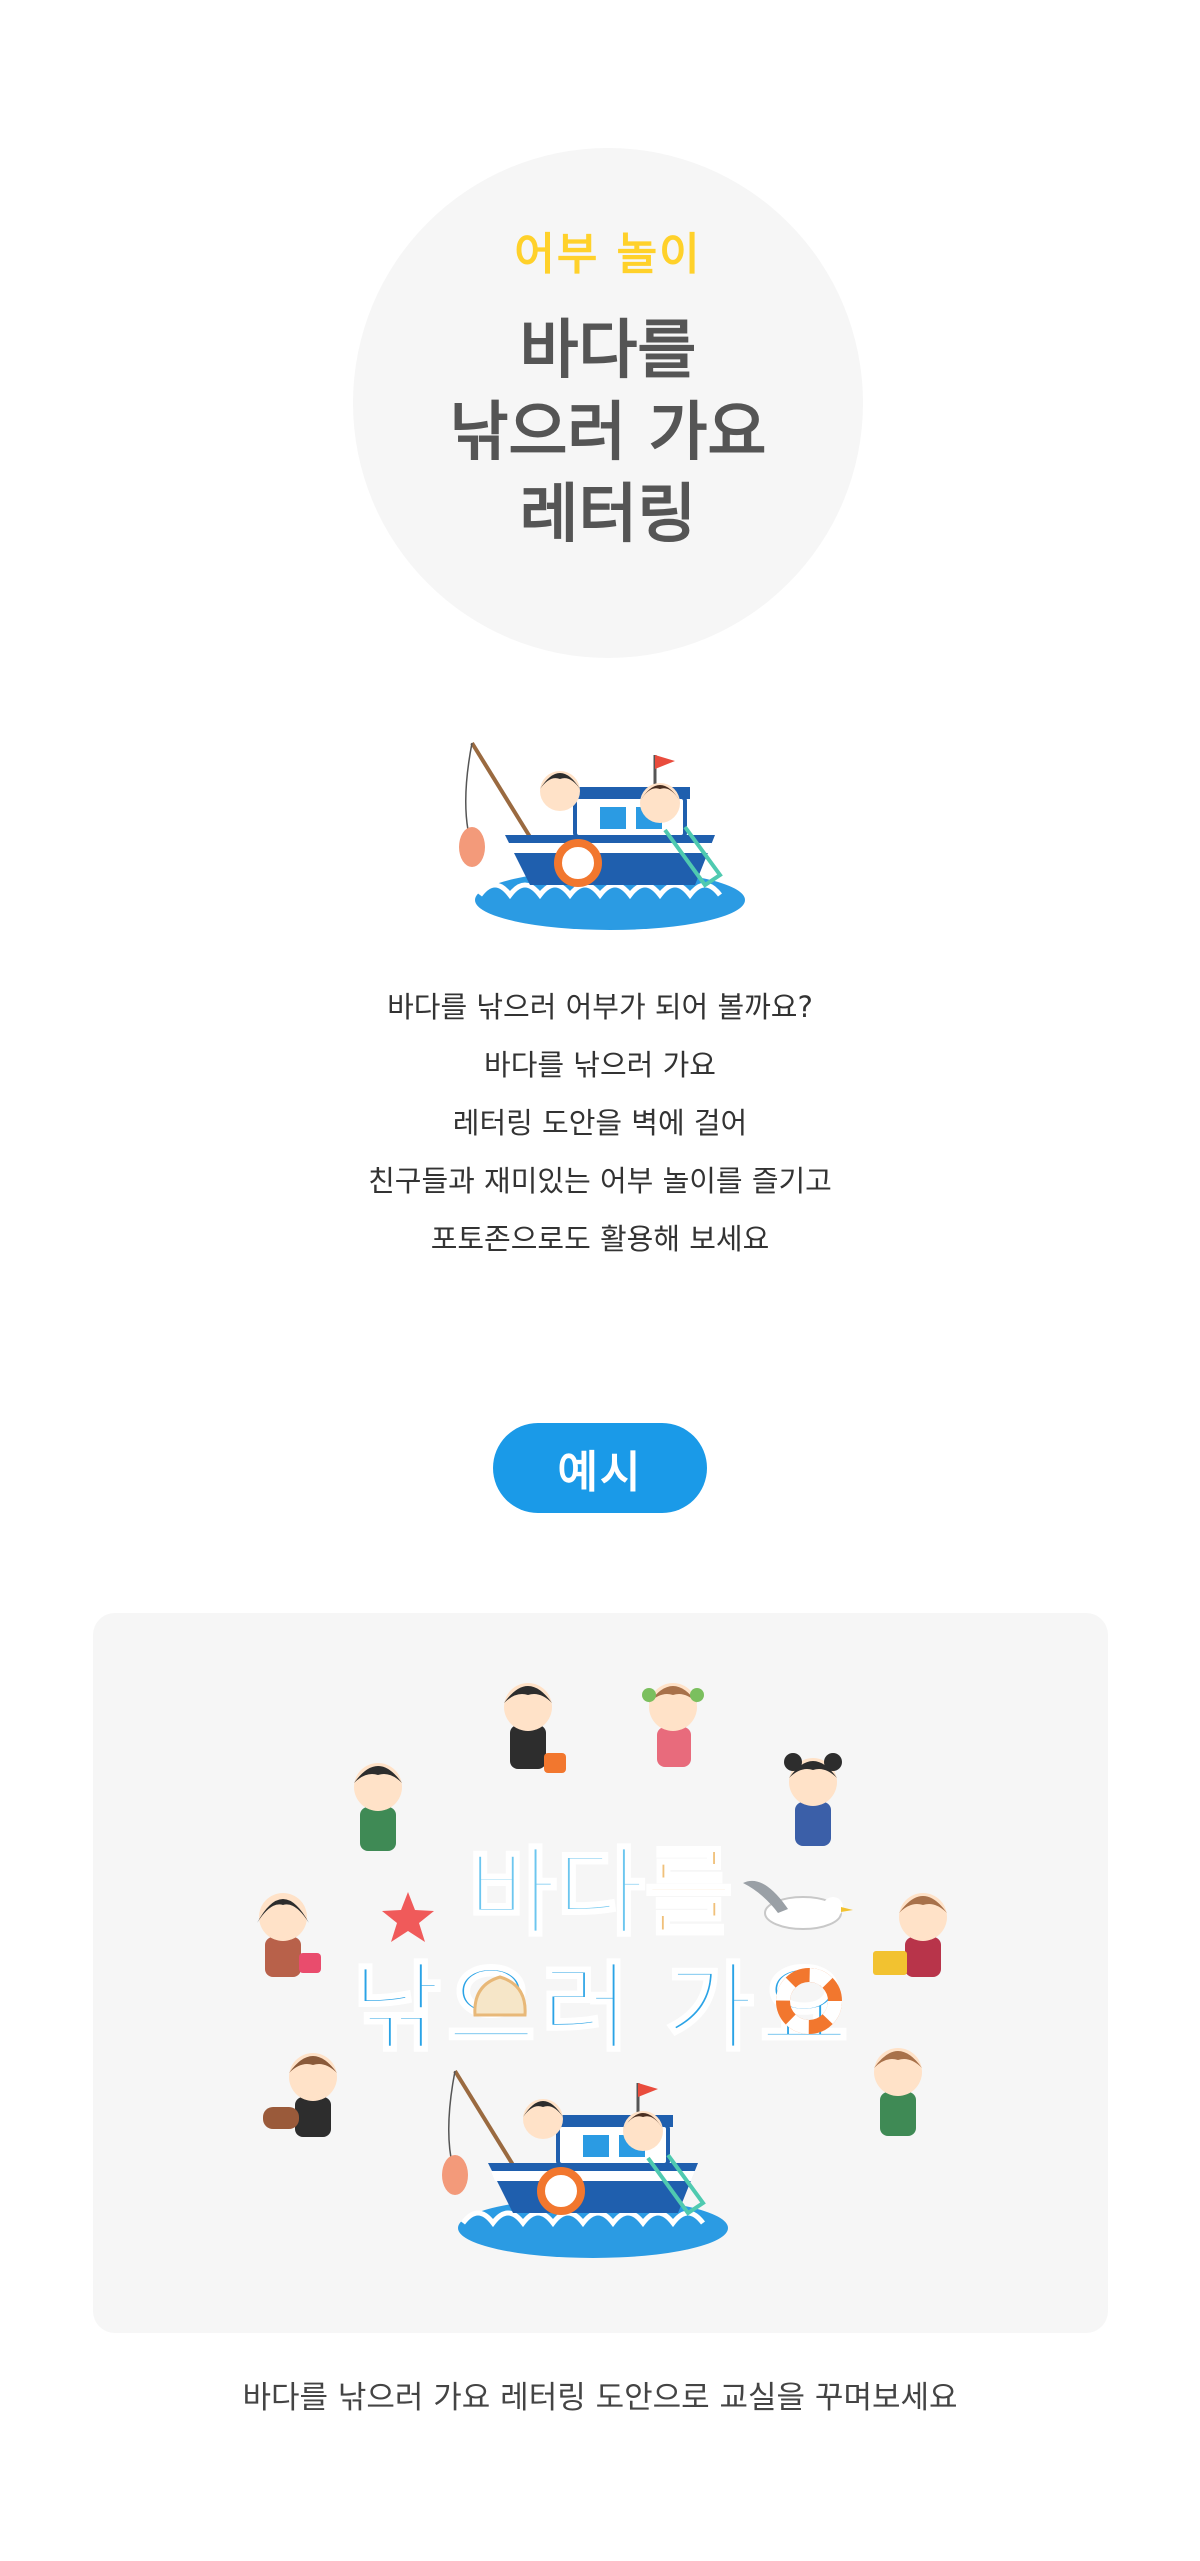 Image resolution: width=1200 pixels, height=2561 pixels. I want to click on lettering-char: 를, so click(688, 1893).